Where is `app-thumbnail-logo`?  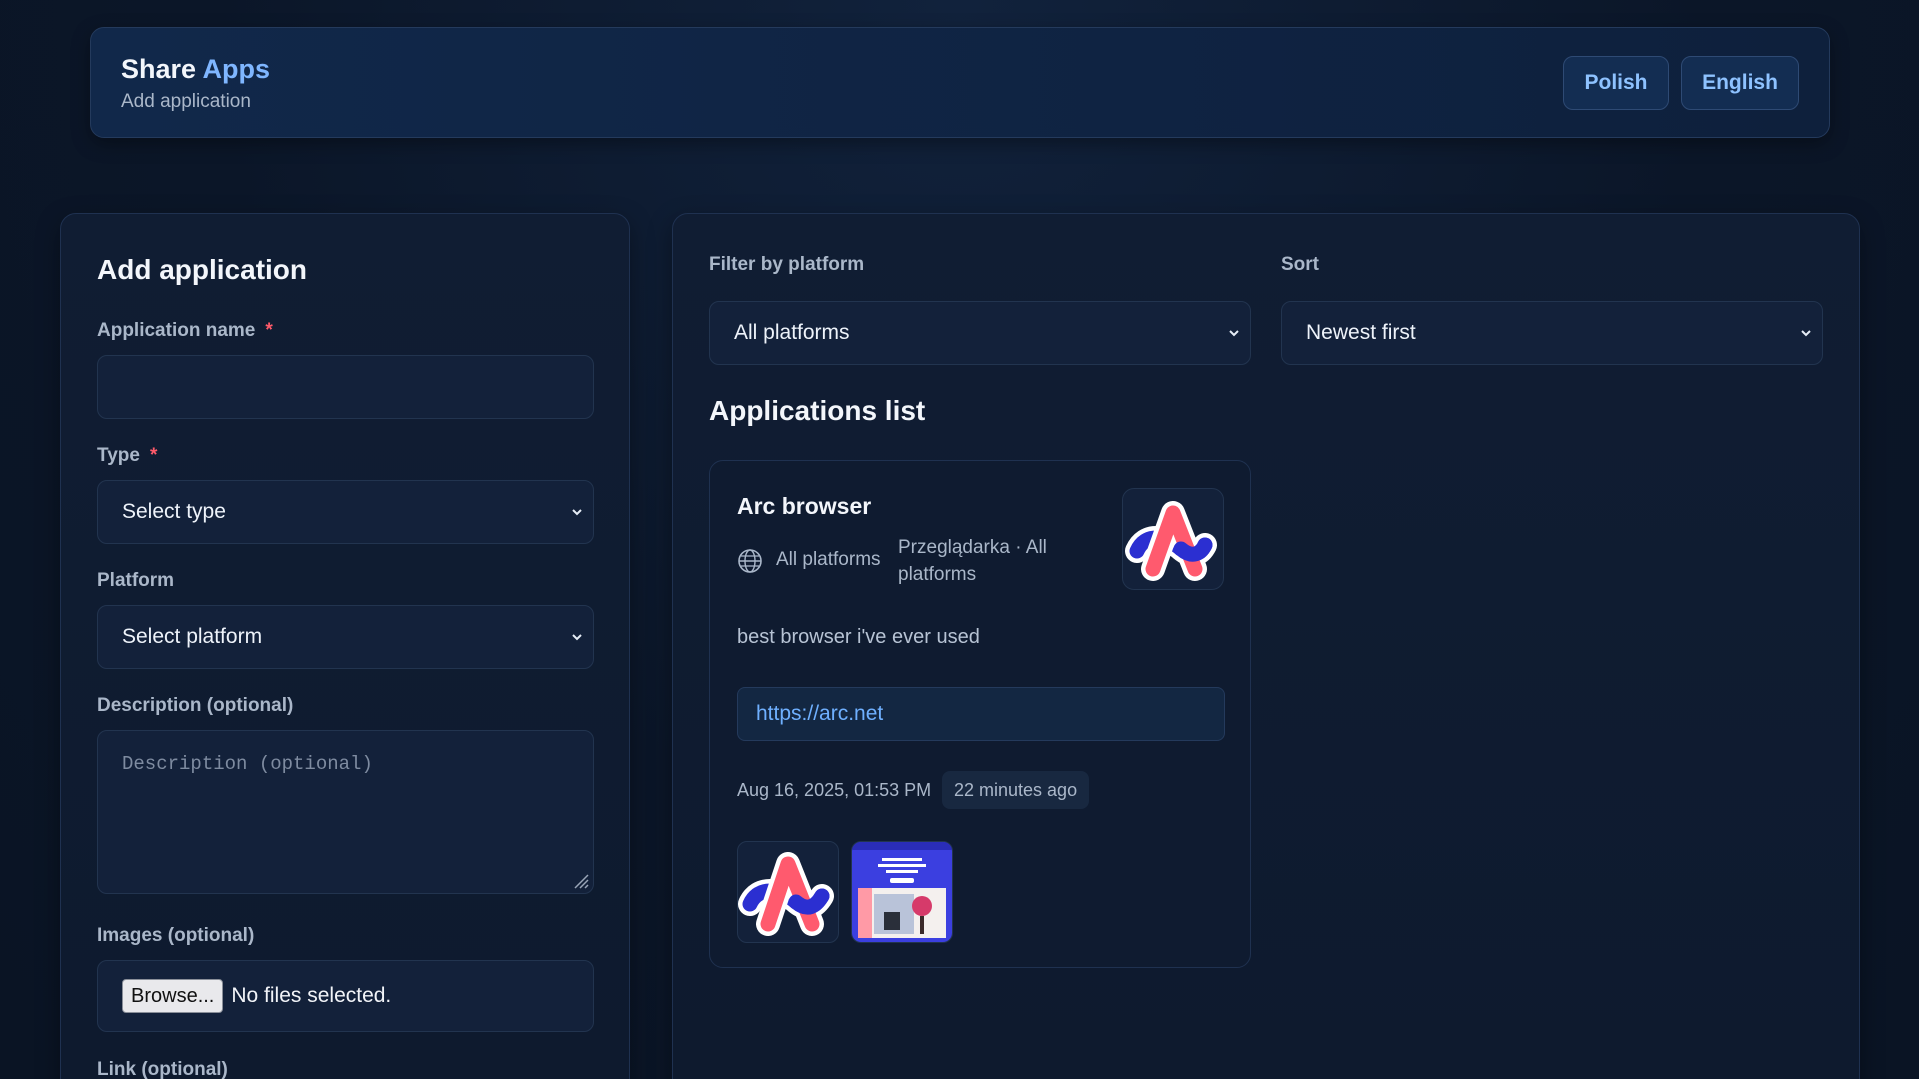
app-thumbnail-logo is located at coordinates (788, 892).